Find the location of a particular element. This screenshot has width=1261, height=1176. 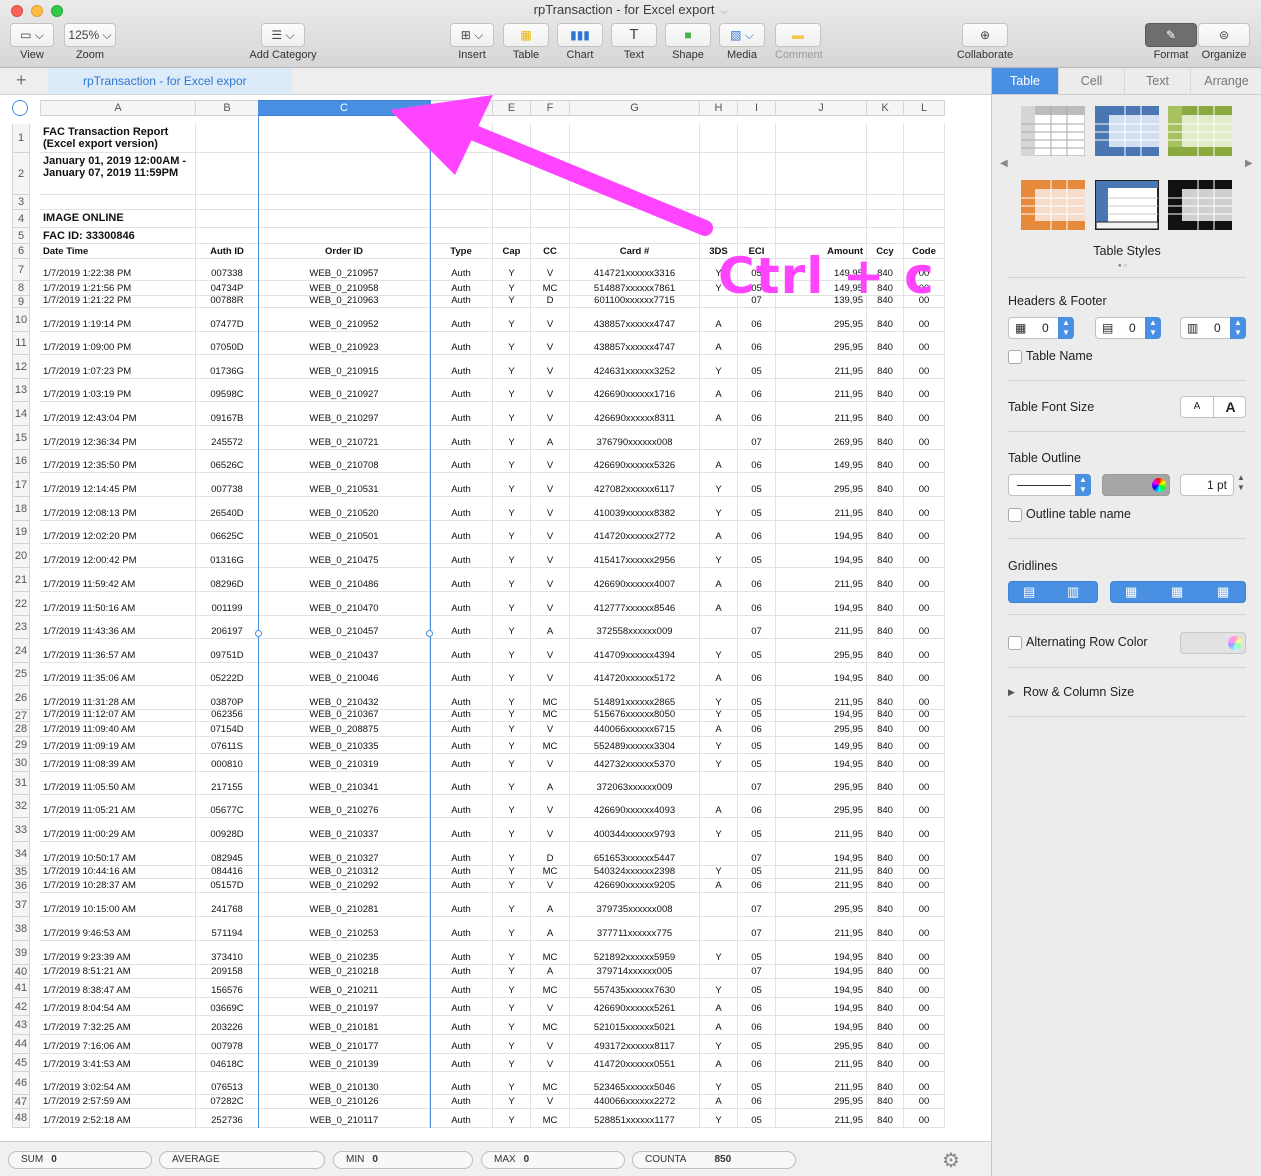

row-header: 14 is located at coordinates (21, 414).